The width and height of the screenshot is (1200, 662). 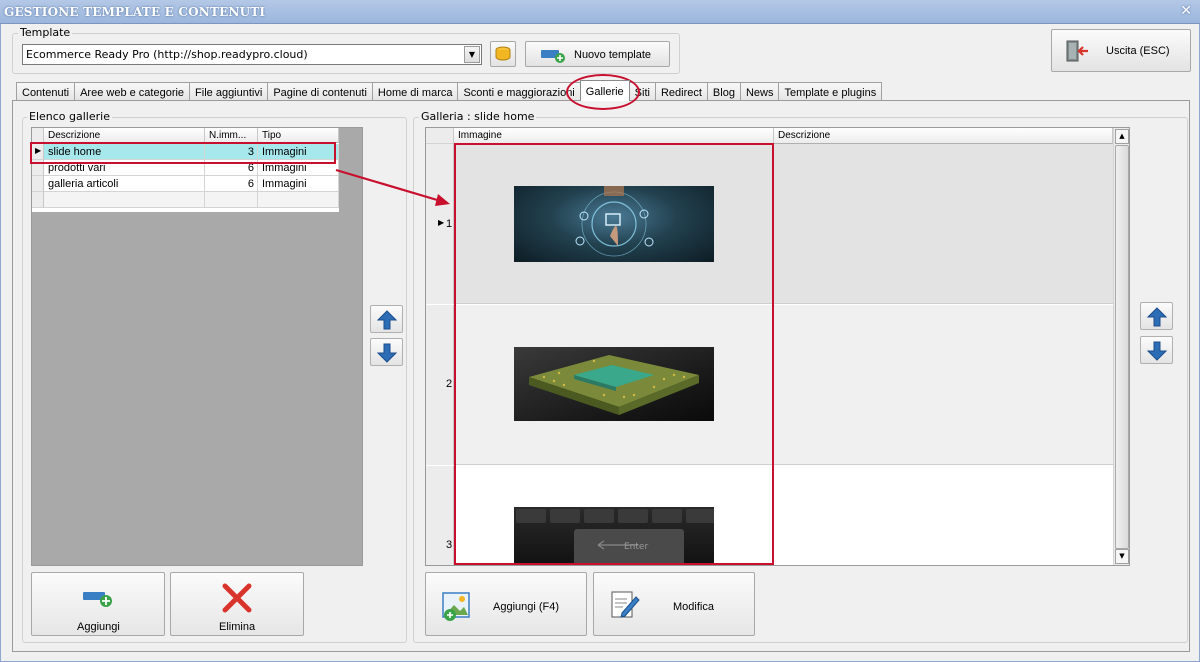 I want to click on tab-sconti-e-maggiorazioni: Sconti e maggiorazioni, so click(x=519, y=91).